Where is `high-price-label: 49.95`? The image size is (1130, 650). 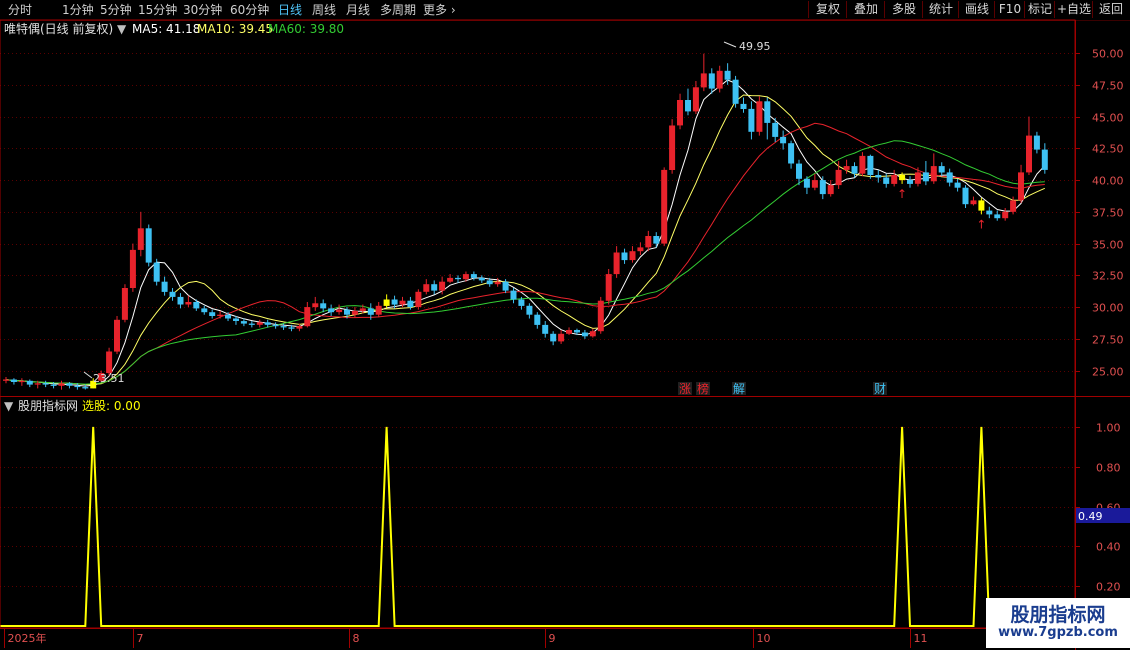
high-price-label: 49.95 is located at coordinates (755, 46).